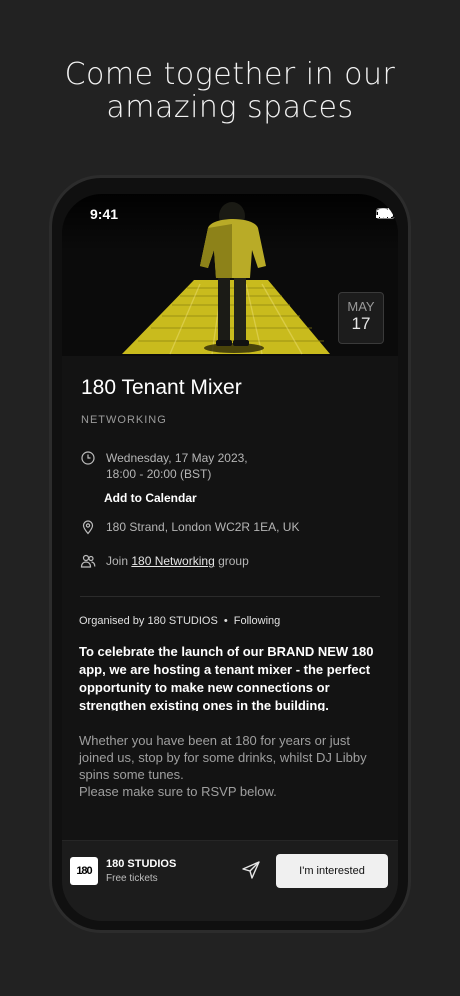 This screenshot has width=460, height=996. Describe the element at coordinates (230, 596) in the screenshot. I see `section-divider` at that location.